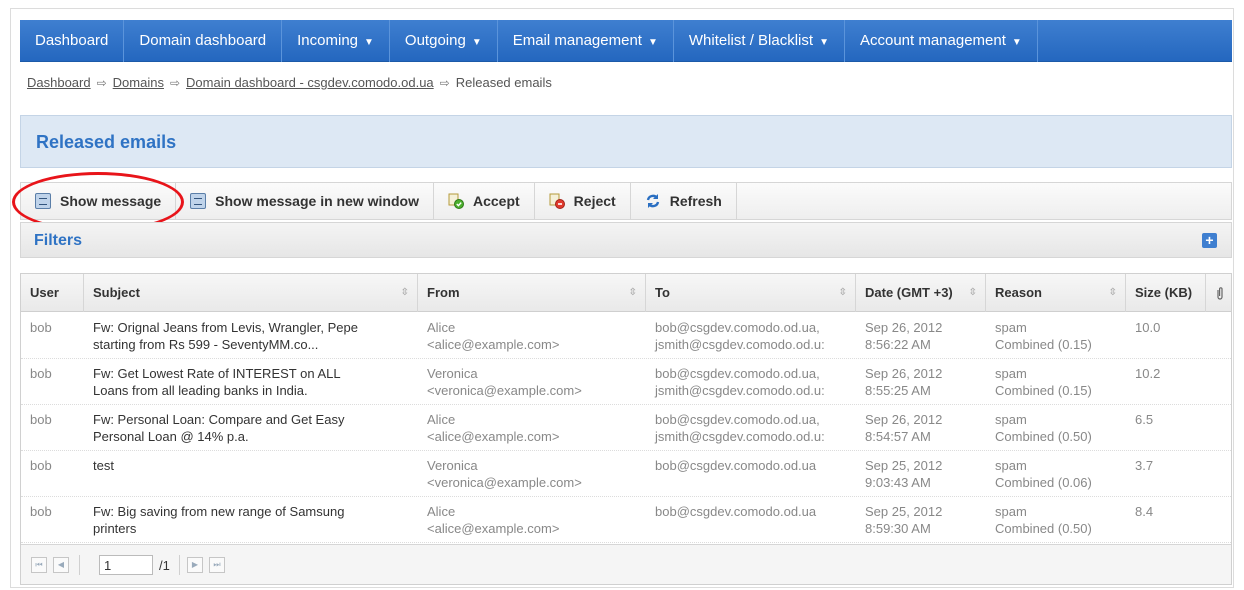 The image size is (1244, 590). I want to click on page-total: /1, so click(164, 565).